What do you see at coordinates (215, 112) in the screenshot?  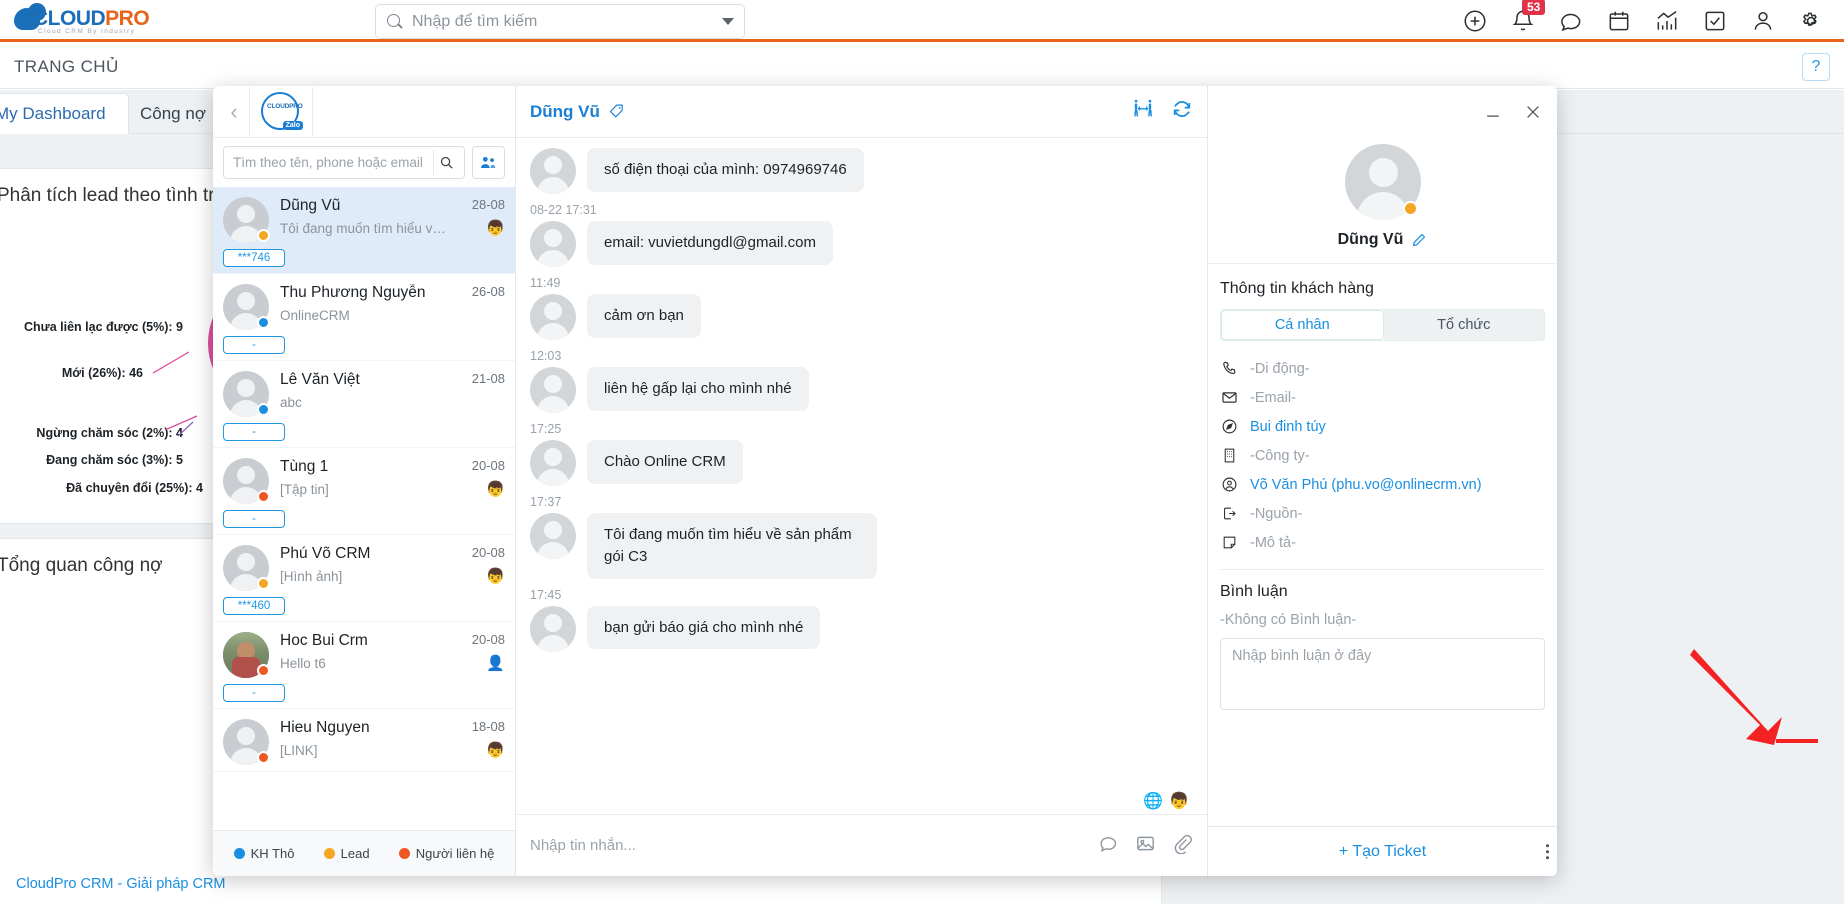 I see `chevron-right-icon: ›` at bounding box center [215, 112].